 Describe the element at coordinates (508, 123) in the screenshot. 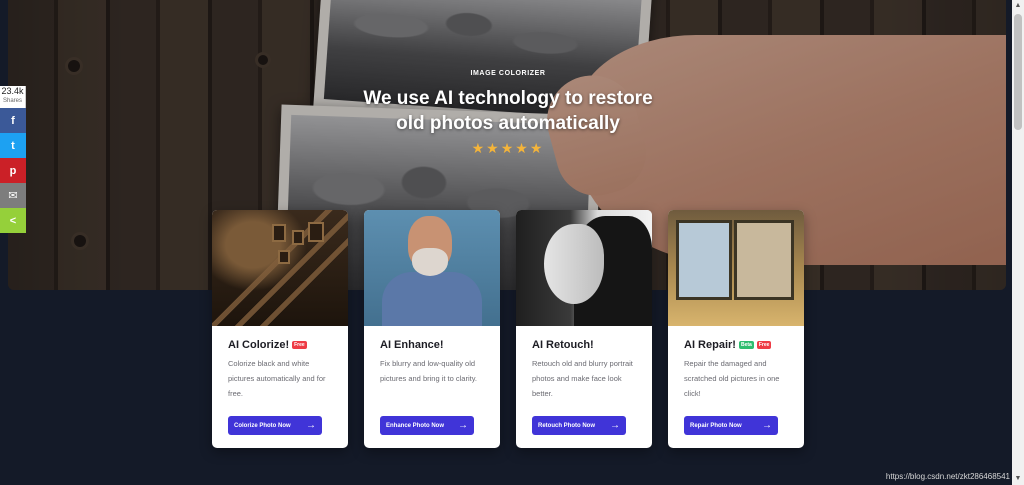

I see `hero-headline-line2: old photos automatically` at that location.